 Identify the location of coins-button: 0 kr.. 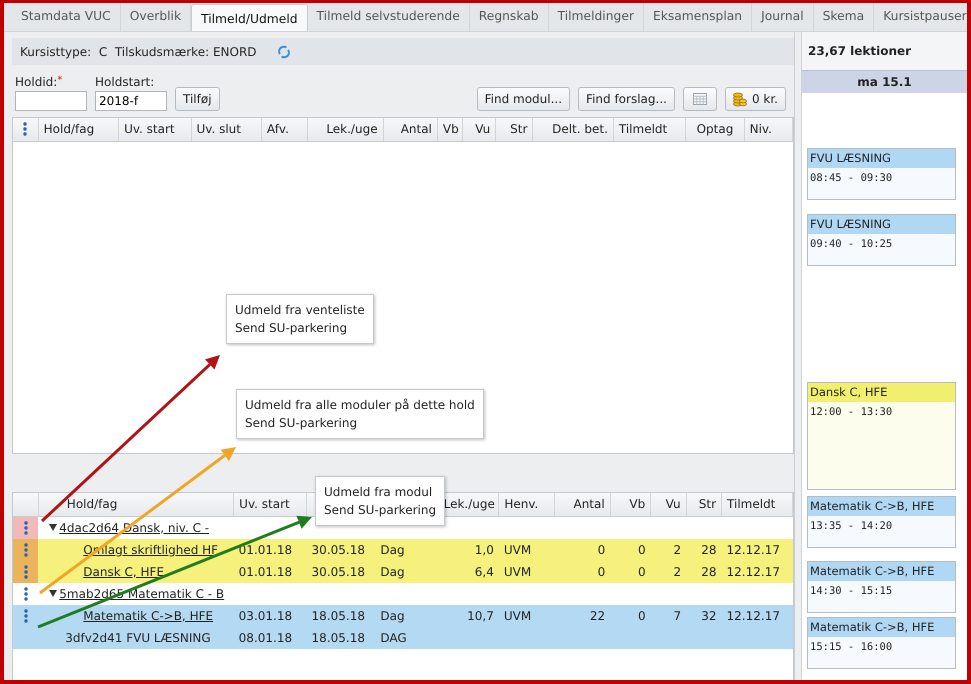
(755, 99).